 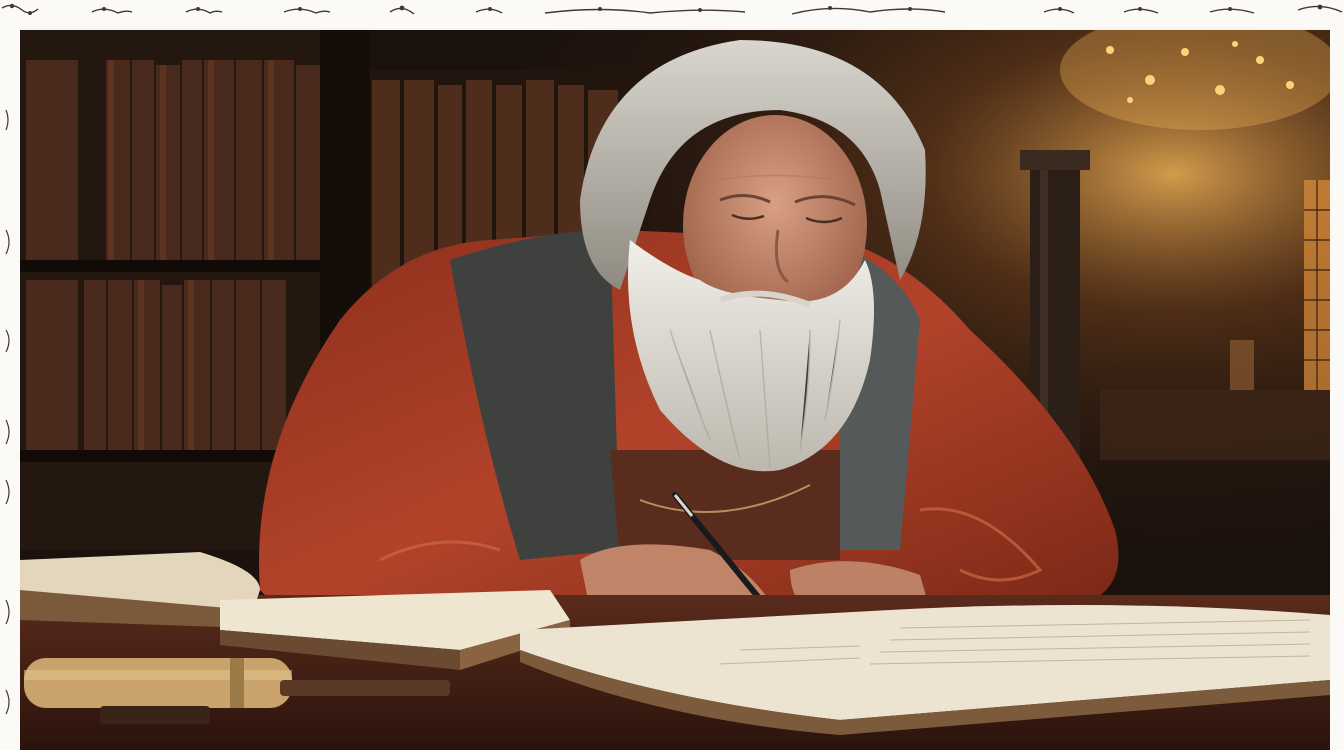 I want to click on scroll, so click(x=158, y=683).